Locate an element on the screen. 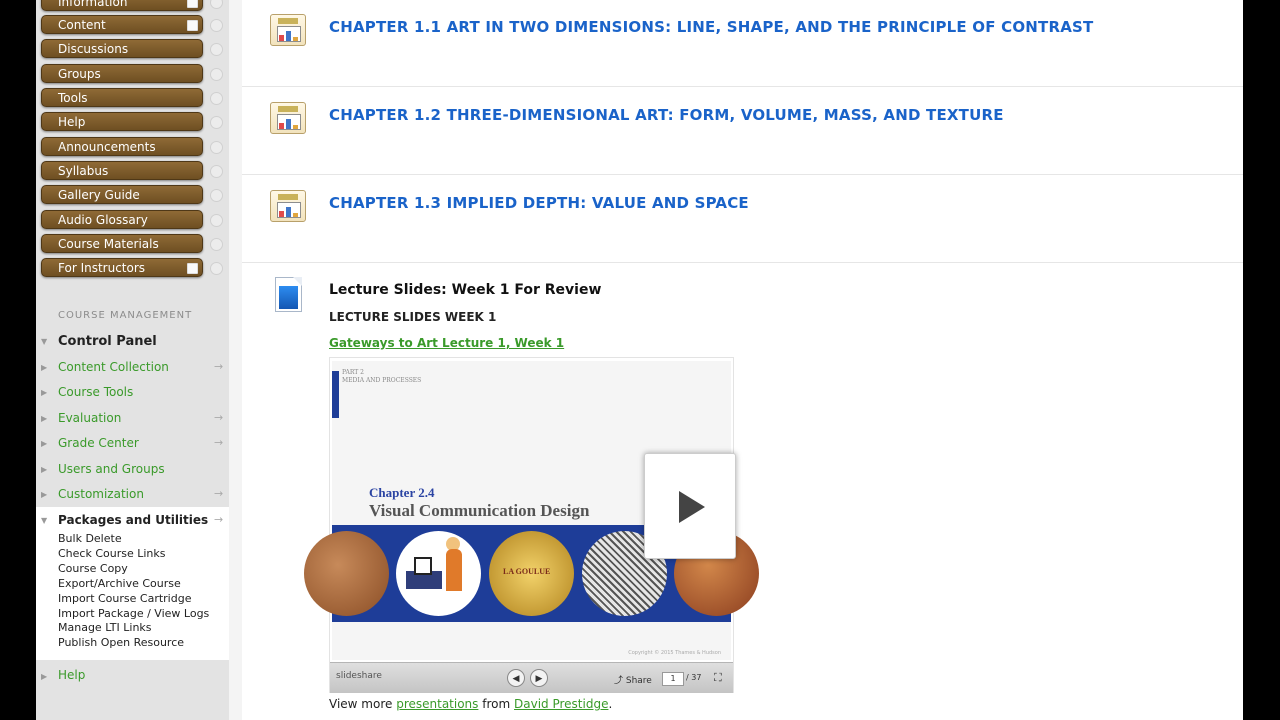  menu-label: Audio Glossary is located at coordinates (103, 220).